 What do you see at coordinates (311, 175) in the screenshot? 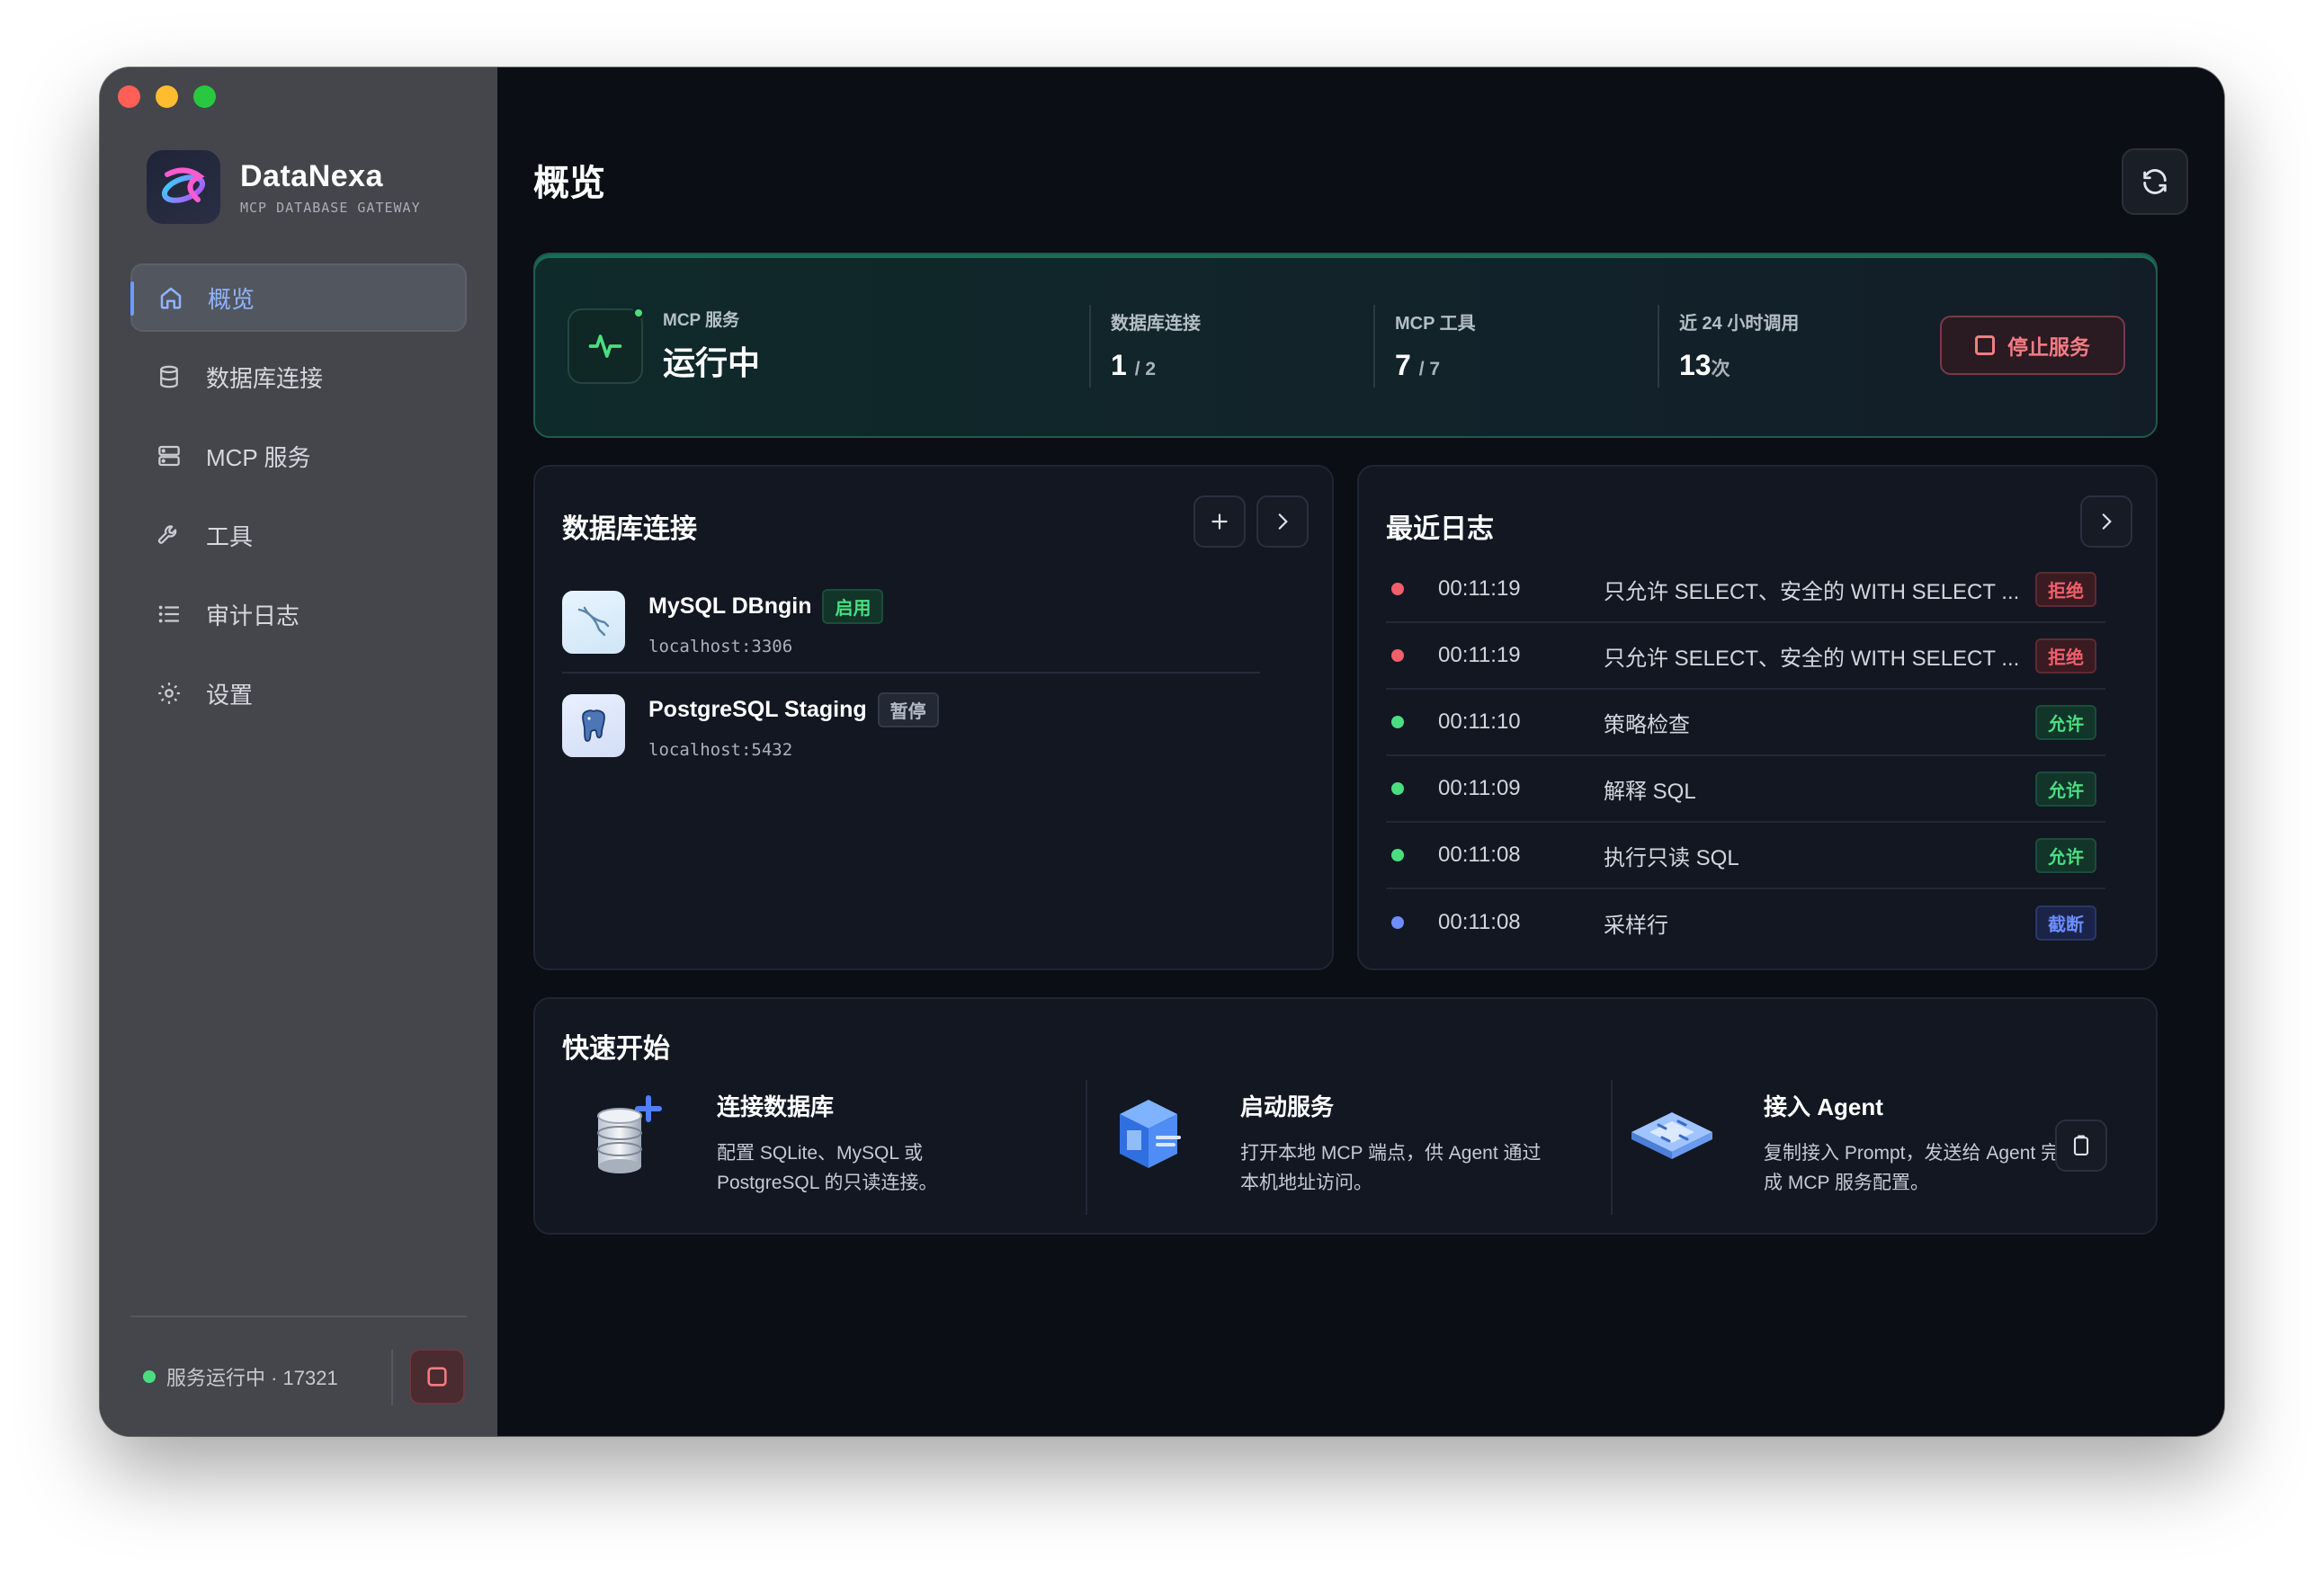
I see `app-name: DataNexa` at bounding box center [311, 175].